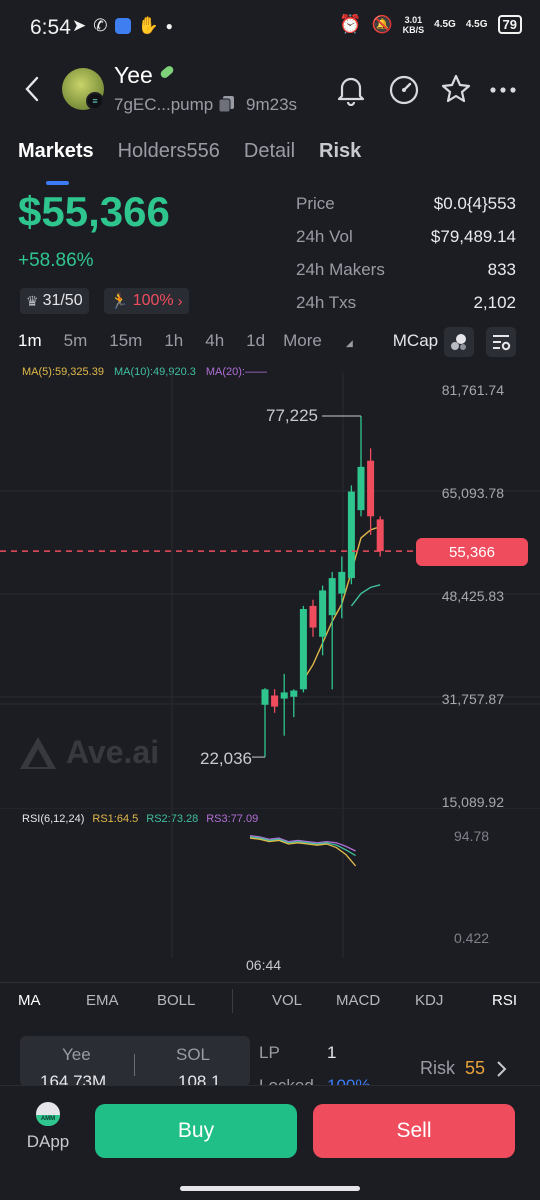 The height and width of the screenshot is (1200, 540). Describe the element at coordinates (437, 1068) in the screenshot. I see `risk-label: Risk` at that location.